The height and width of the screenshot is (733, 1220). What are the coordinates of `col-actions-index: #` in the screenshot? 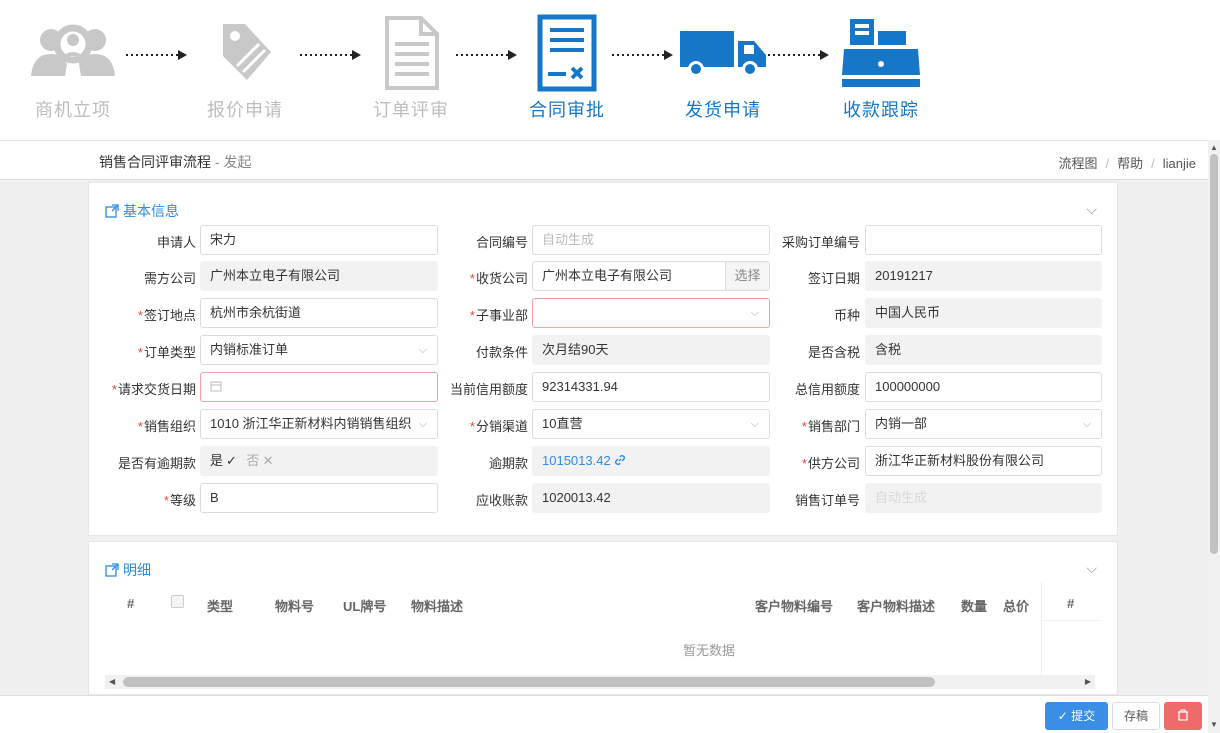 It's located at (1071, 603).